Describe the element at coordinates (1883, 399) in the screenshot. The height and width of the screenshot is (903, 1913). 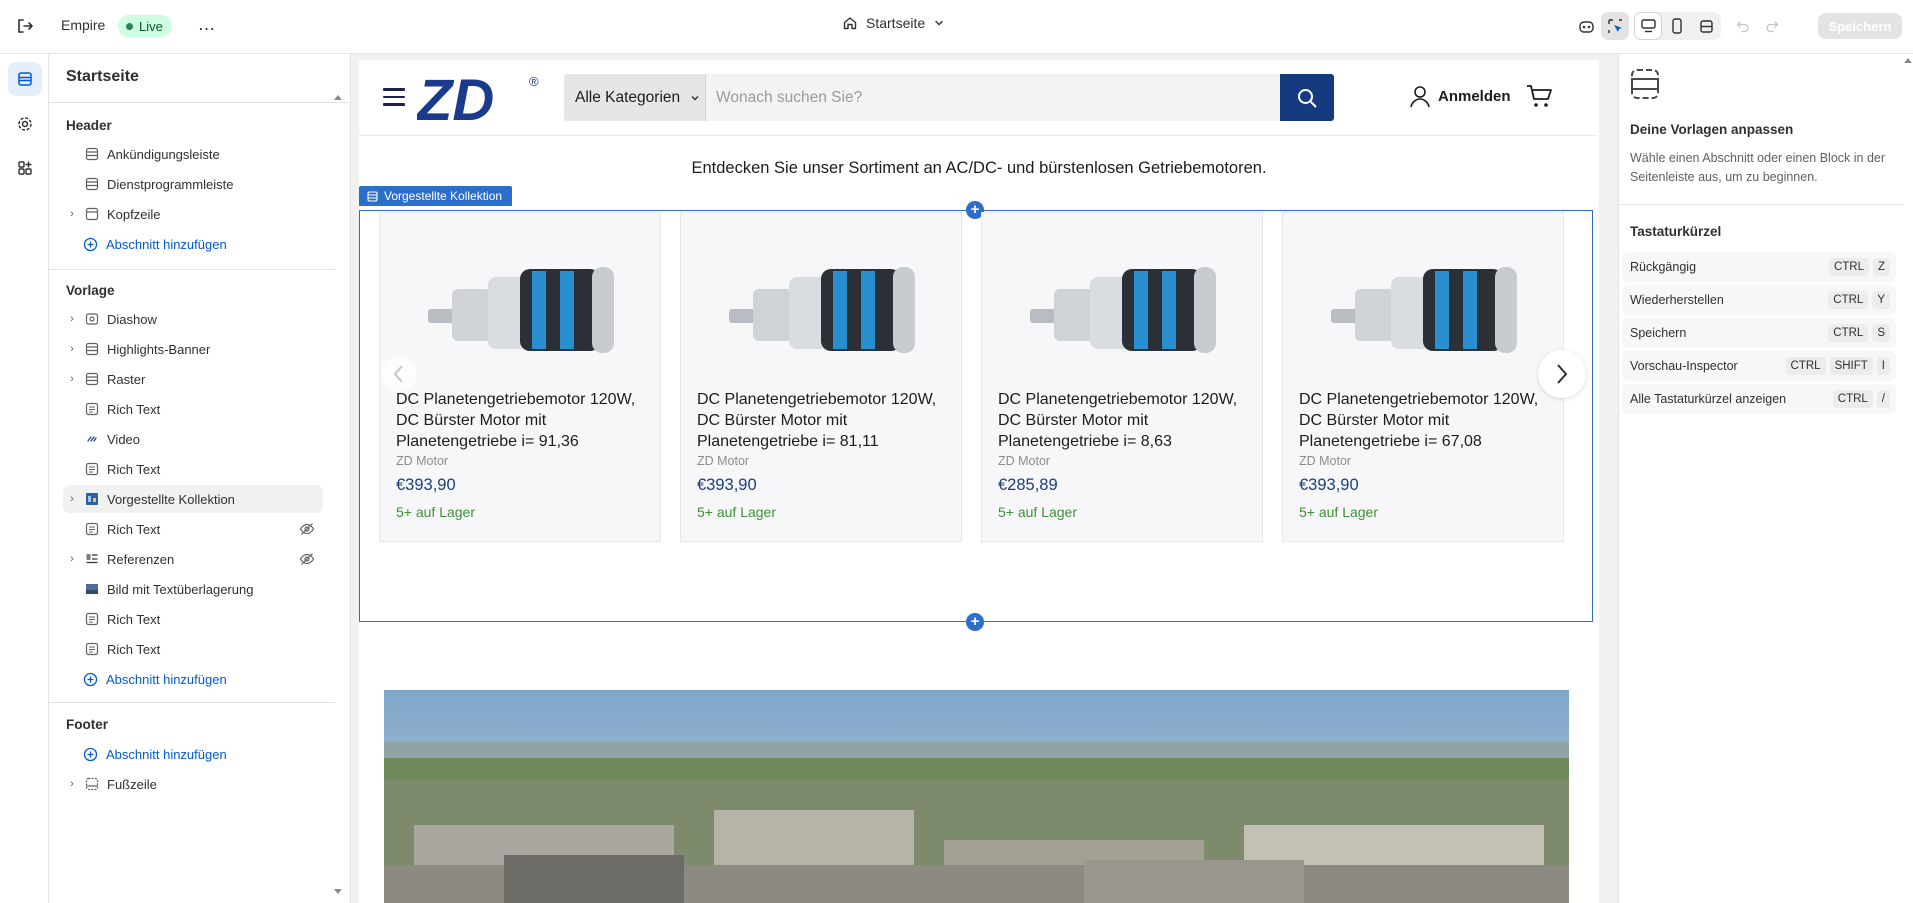
I see `key-cap: /` at that location.